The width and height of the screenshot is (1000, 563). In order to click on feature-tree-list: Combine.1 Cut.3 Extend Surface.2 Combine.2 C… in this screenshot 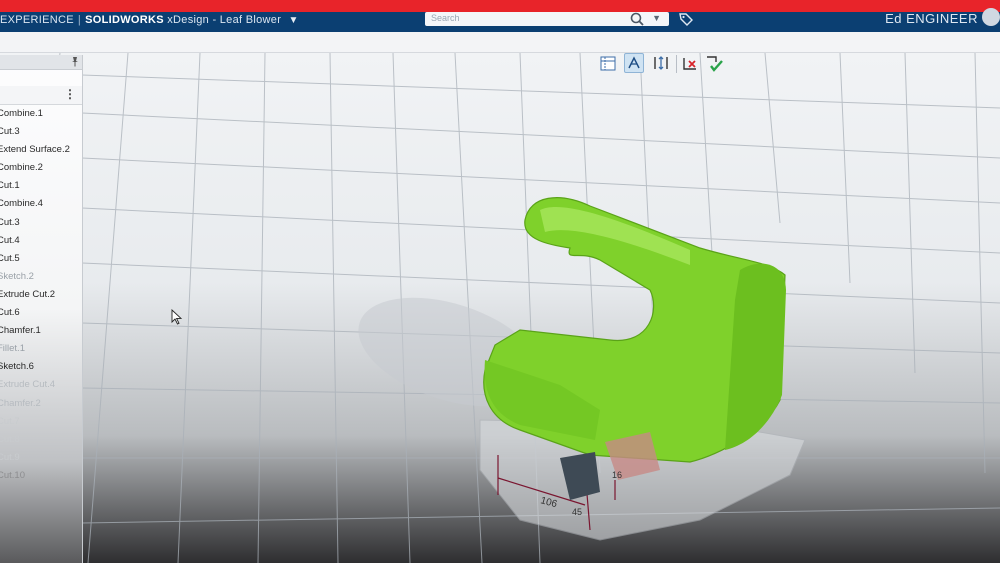, I will do `click(41, 295)`.